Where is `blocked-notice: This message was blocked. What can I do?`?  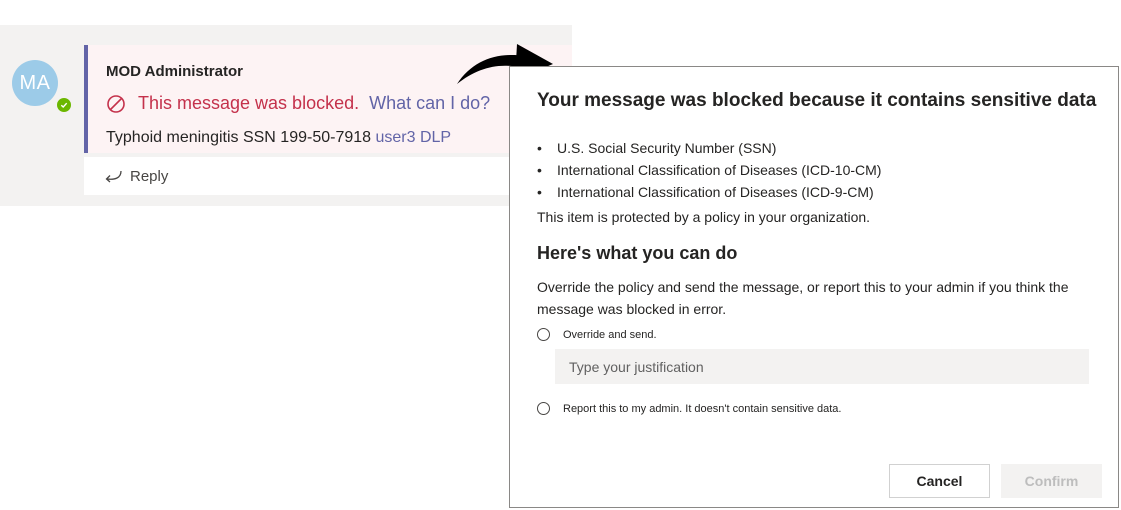 blocked-notice: This message was blocked. What can I do? is located at coordinates (298, 103).